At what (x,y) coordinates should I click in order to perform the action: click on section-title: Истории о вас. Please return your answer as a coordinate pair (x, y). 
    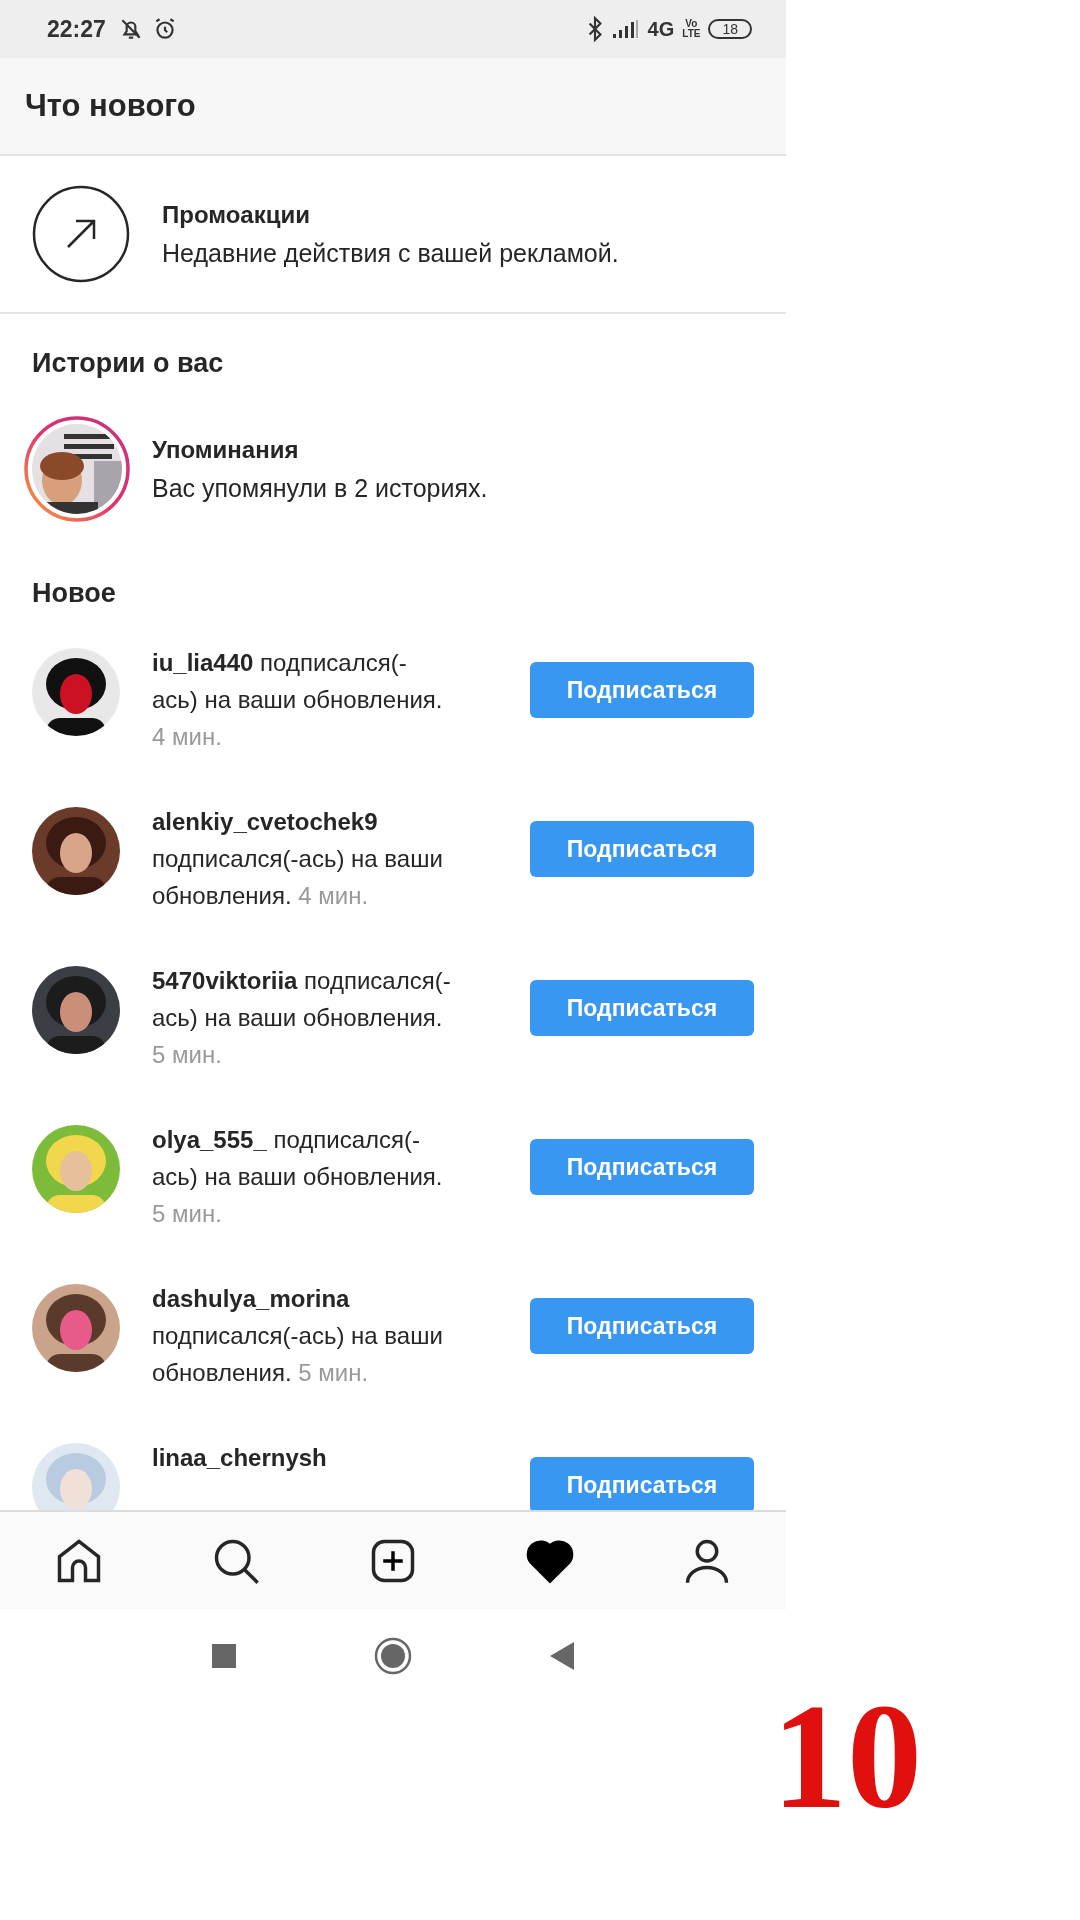
    Looking at the image, I should click on (128, 363).